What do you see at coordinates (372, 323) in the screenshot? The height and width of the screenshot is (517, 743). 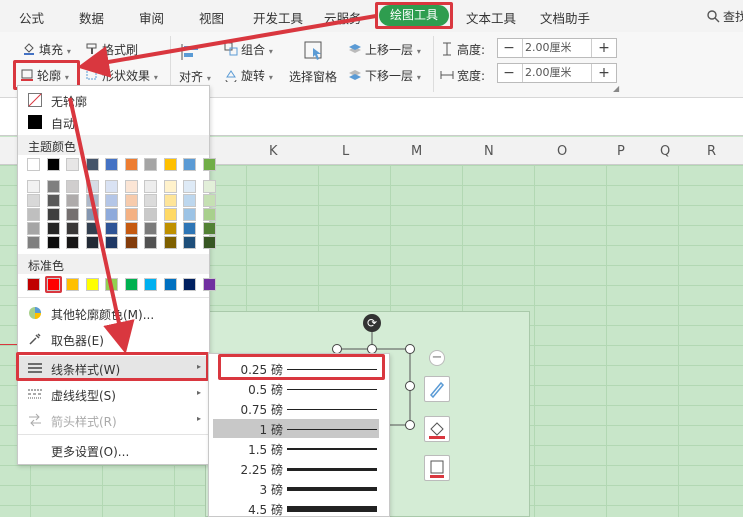 I see `rotate-handle-icon: ⟳` at bounding box center [372, 323].